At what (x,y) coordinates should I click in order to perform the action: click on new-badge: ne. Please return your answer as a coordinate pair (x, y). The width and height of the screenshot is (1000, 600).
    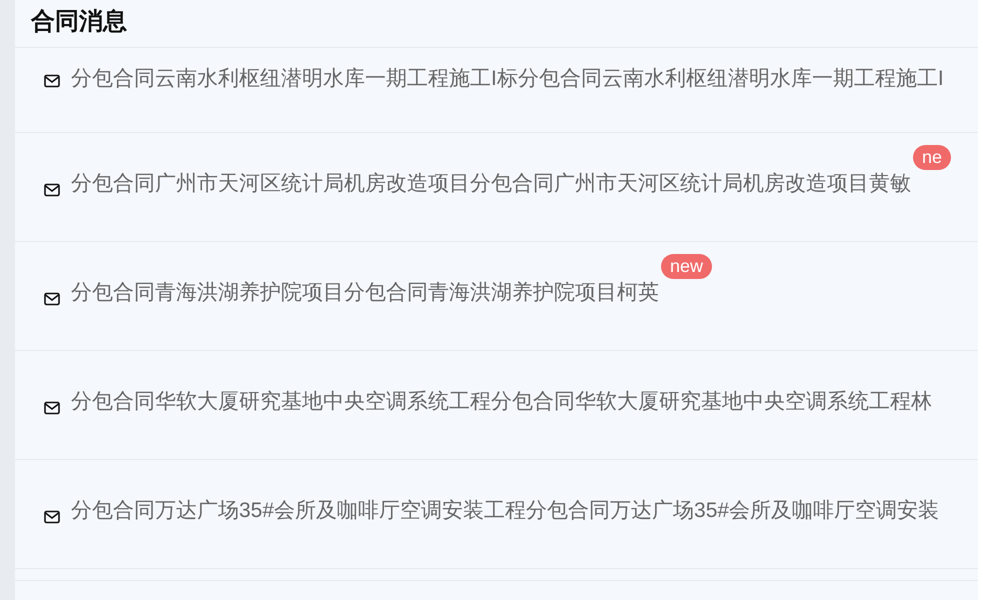
    Looking at the image, I should click on (932, 157).